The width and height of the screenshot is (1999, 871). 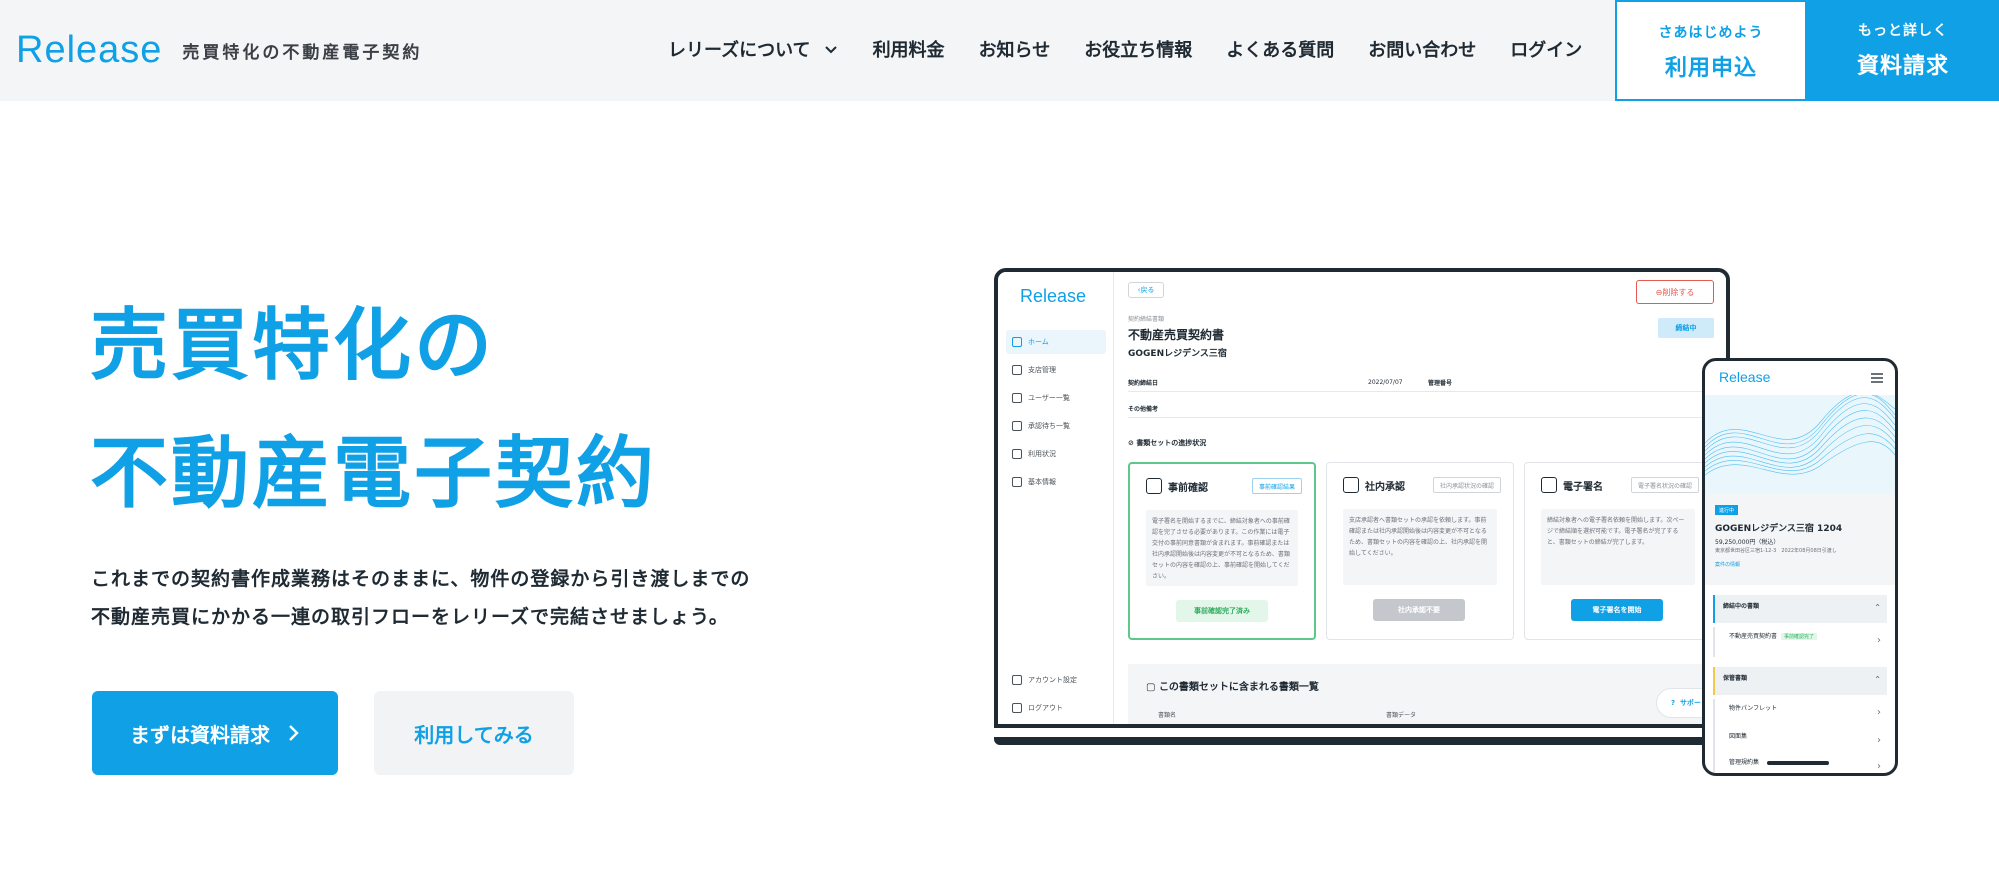 I want to click on cta-request-docs-button: まずは資料請求, so click(x=215, y=733).